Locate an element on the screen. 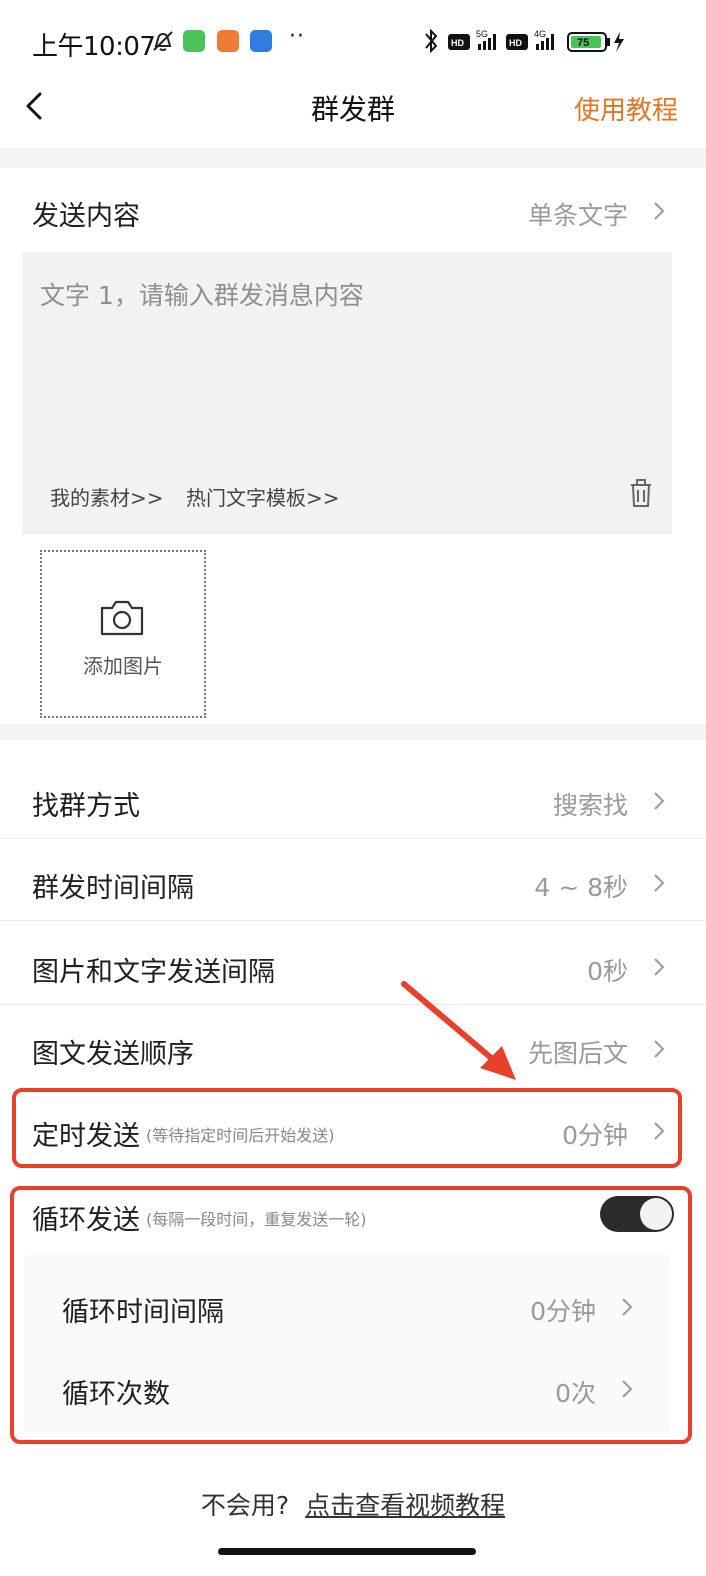 This screenshot has height=1576, width=706. status-more-icon: ·· is located at coordinates (297, 36).